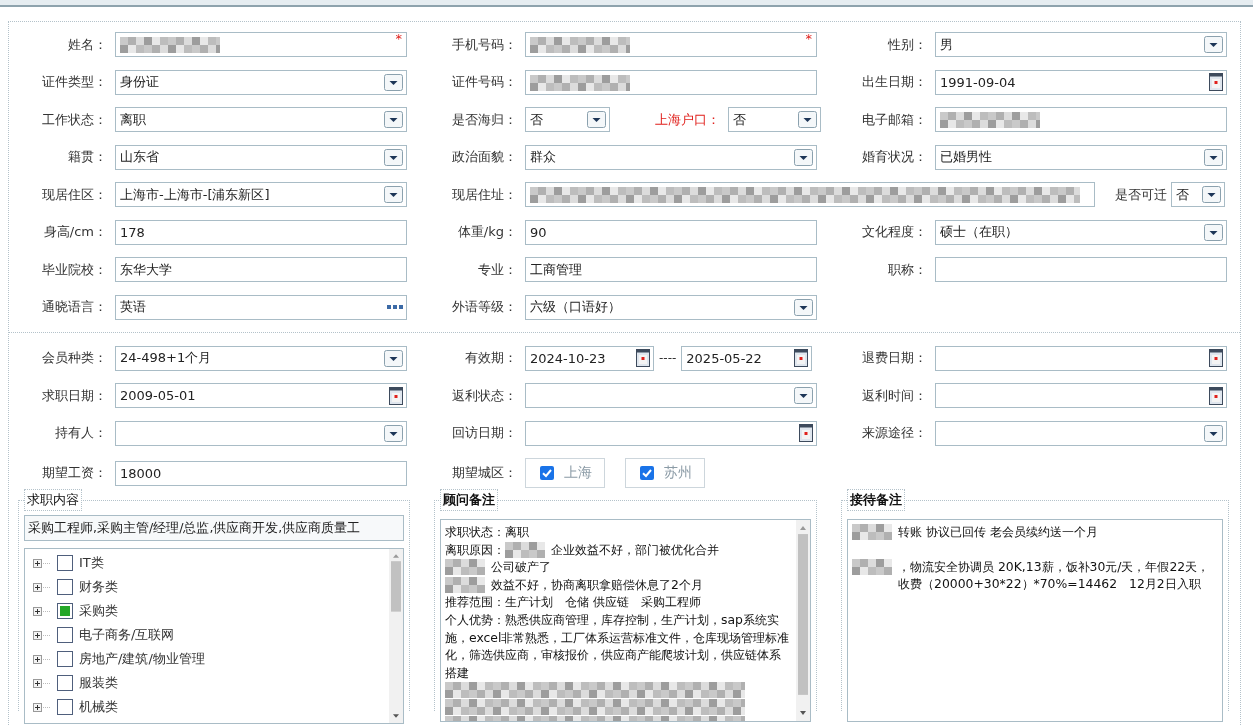 This screenshot has height=726, width=1253. Describe the element at coordinates (261, 82) in the screenshot. I see `select-field: 身份证` at that location.